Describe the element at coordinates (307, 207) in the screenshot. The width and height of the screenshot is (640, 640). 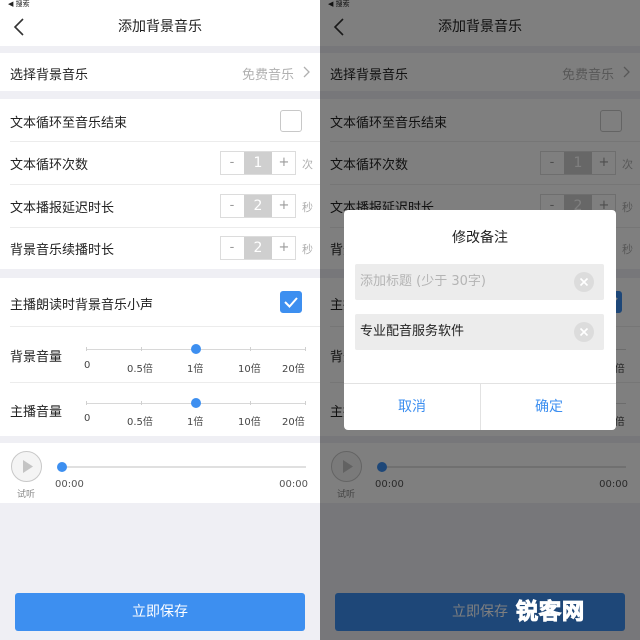
I see `play-delay-unit: 秒` at that location.